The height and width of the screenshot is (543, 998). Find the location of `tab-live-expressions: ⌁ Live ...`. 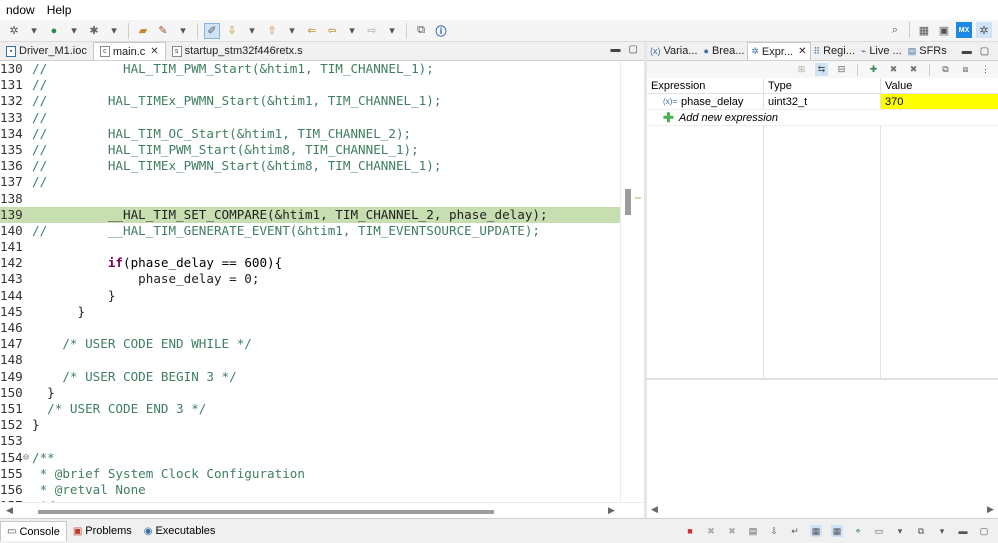

tab-live-expressions: ⌁ Live ... is located at coordinates (881, 51).